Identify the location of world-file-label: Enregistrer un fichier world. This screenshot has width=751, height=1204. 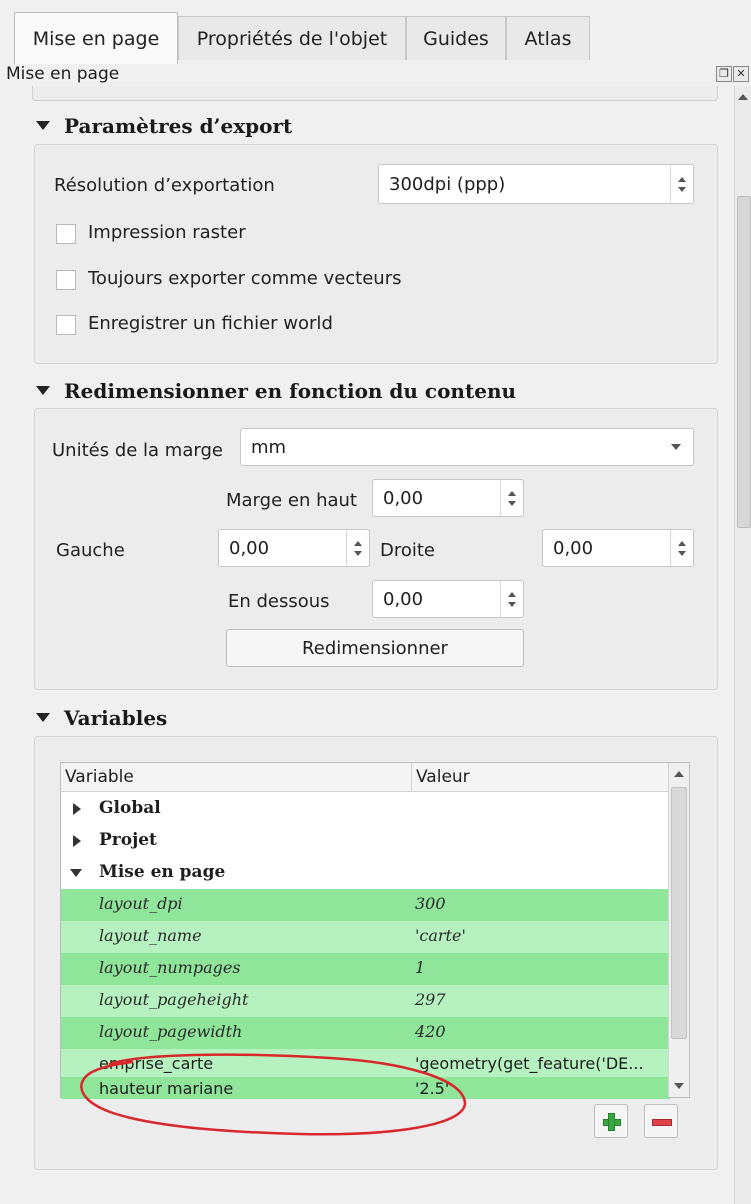
(210, 323).